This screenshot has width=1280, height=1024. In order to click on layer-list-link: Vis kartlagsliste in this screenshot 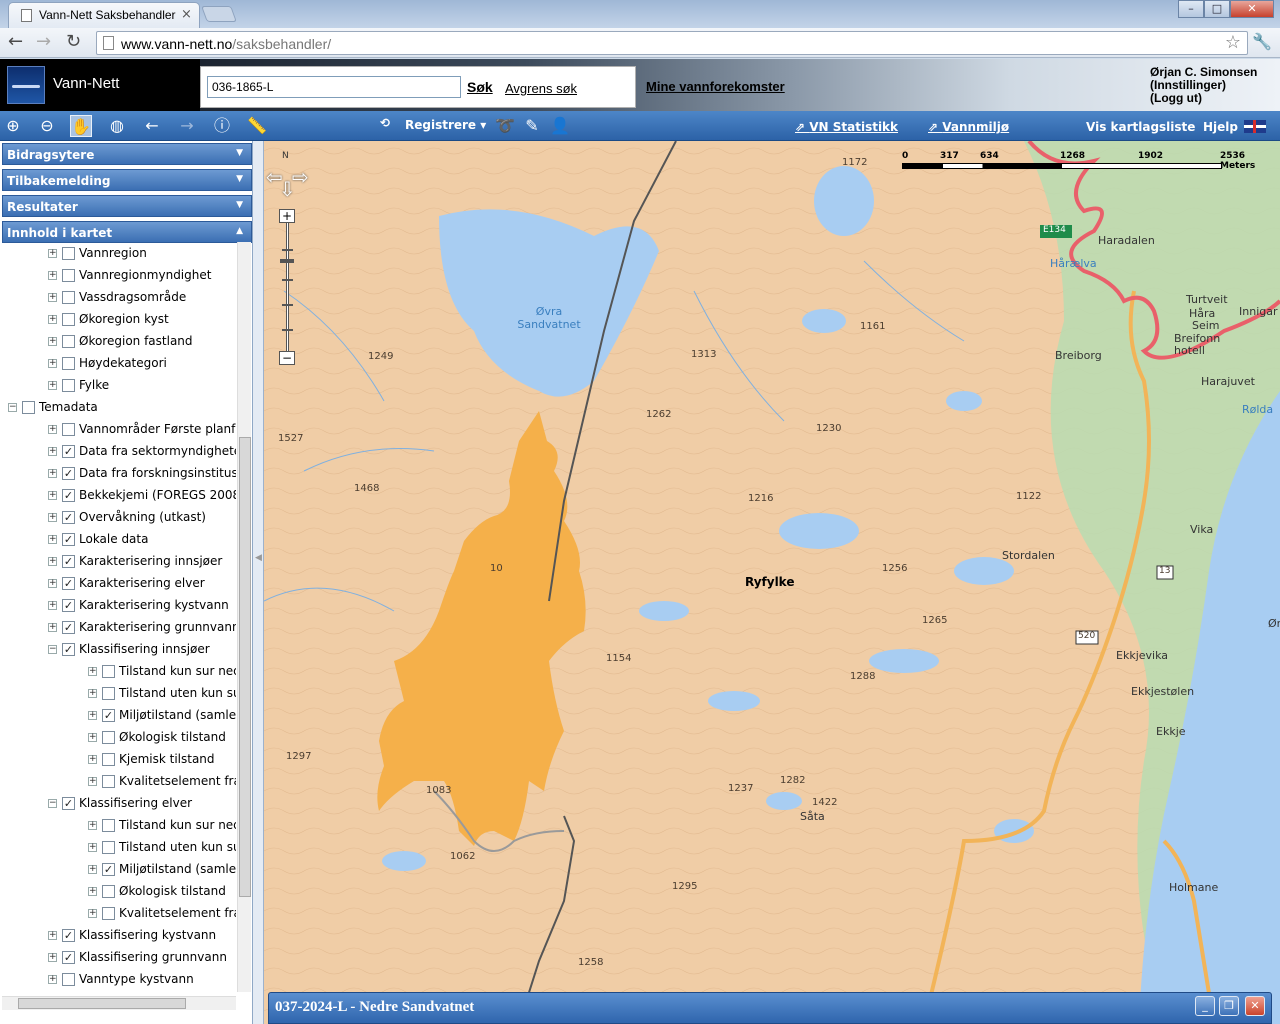, I will do `click(1140, 127)`.